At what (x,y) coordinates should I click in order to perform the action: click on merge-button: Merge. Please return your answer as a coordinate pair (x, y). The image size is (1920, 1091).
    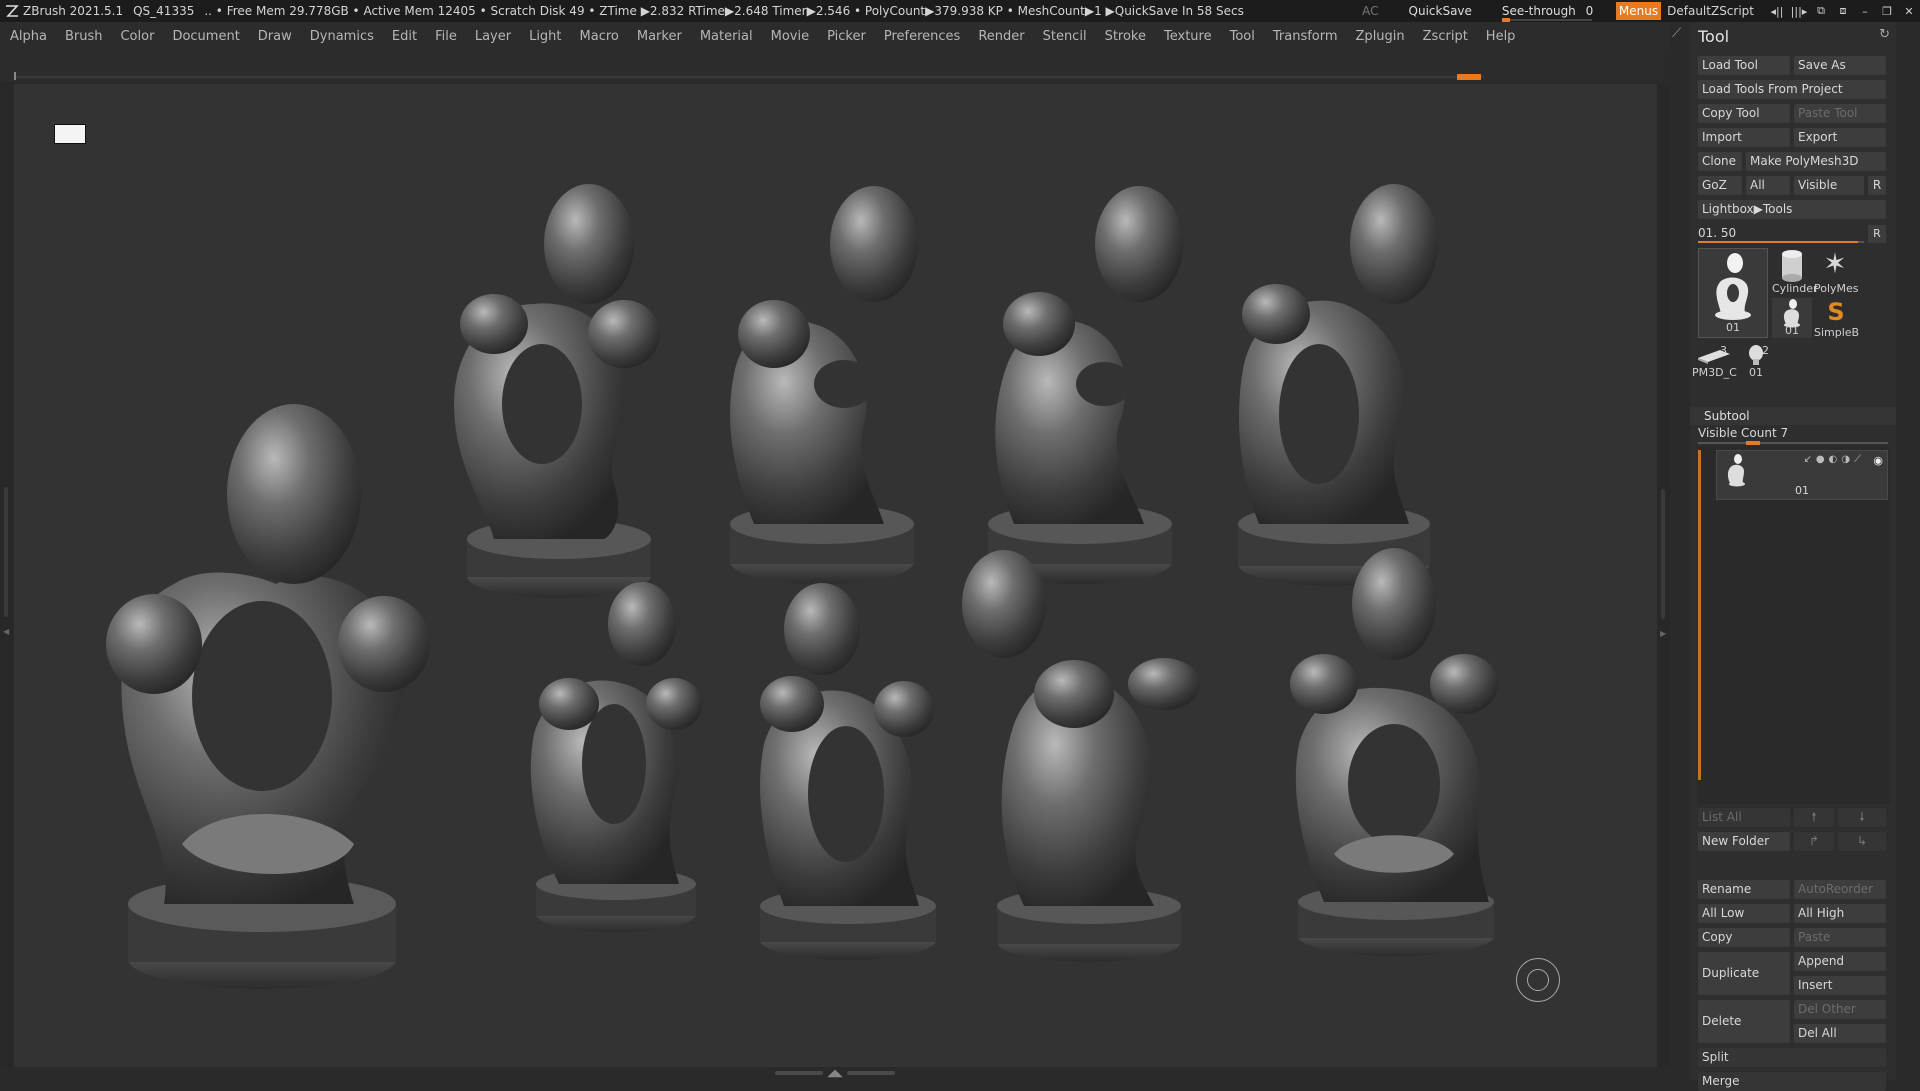
    Looking at the image, I should click on (1792, 1081).